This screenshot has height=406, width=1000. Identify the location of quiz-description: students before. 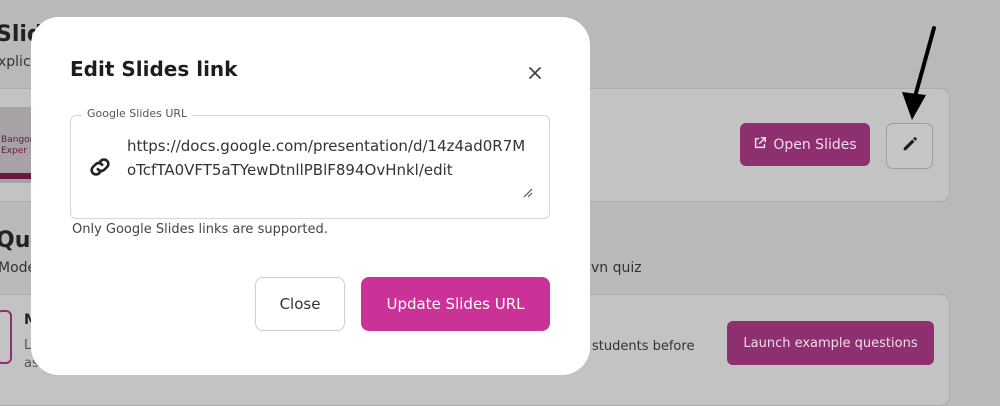
(643, 346).